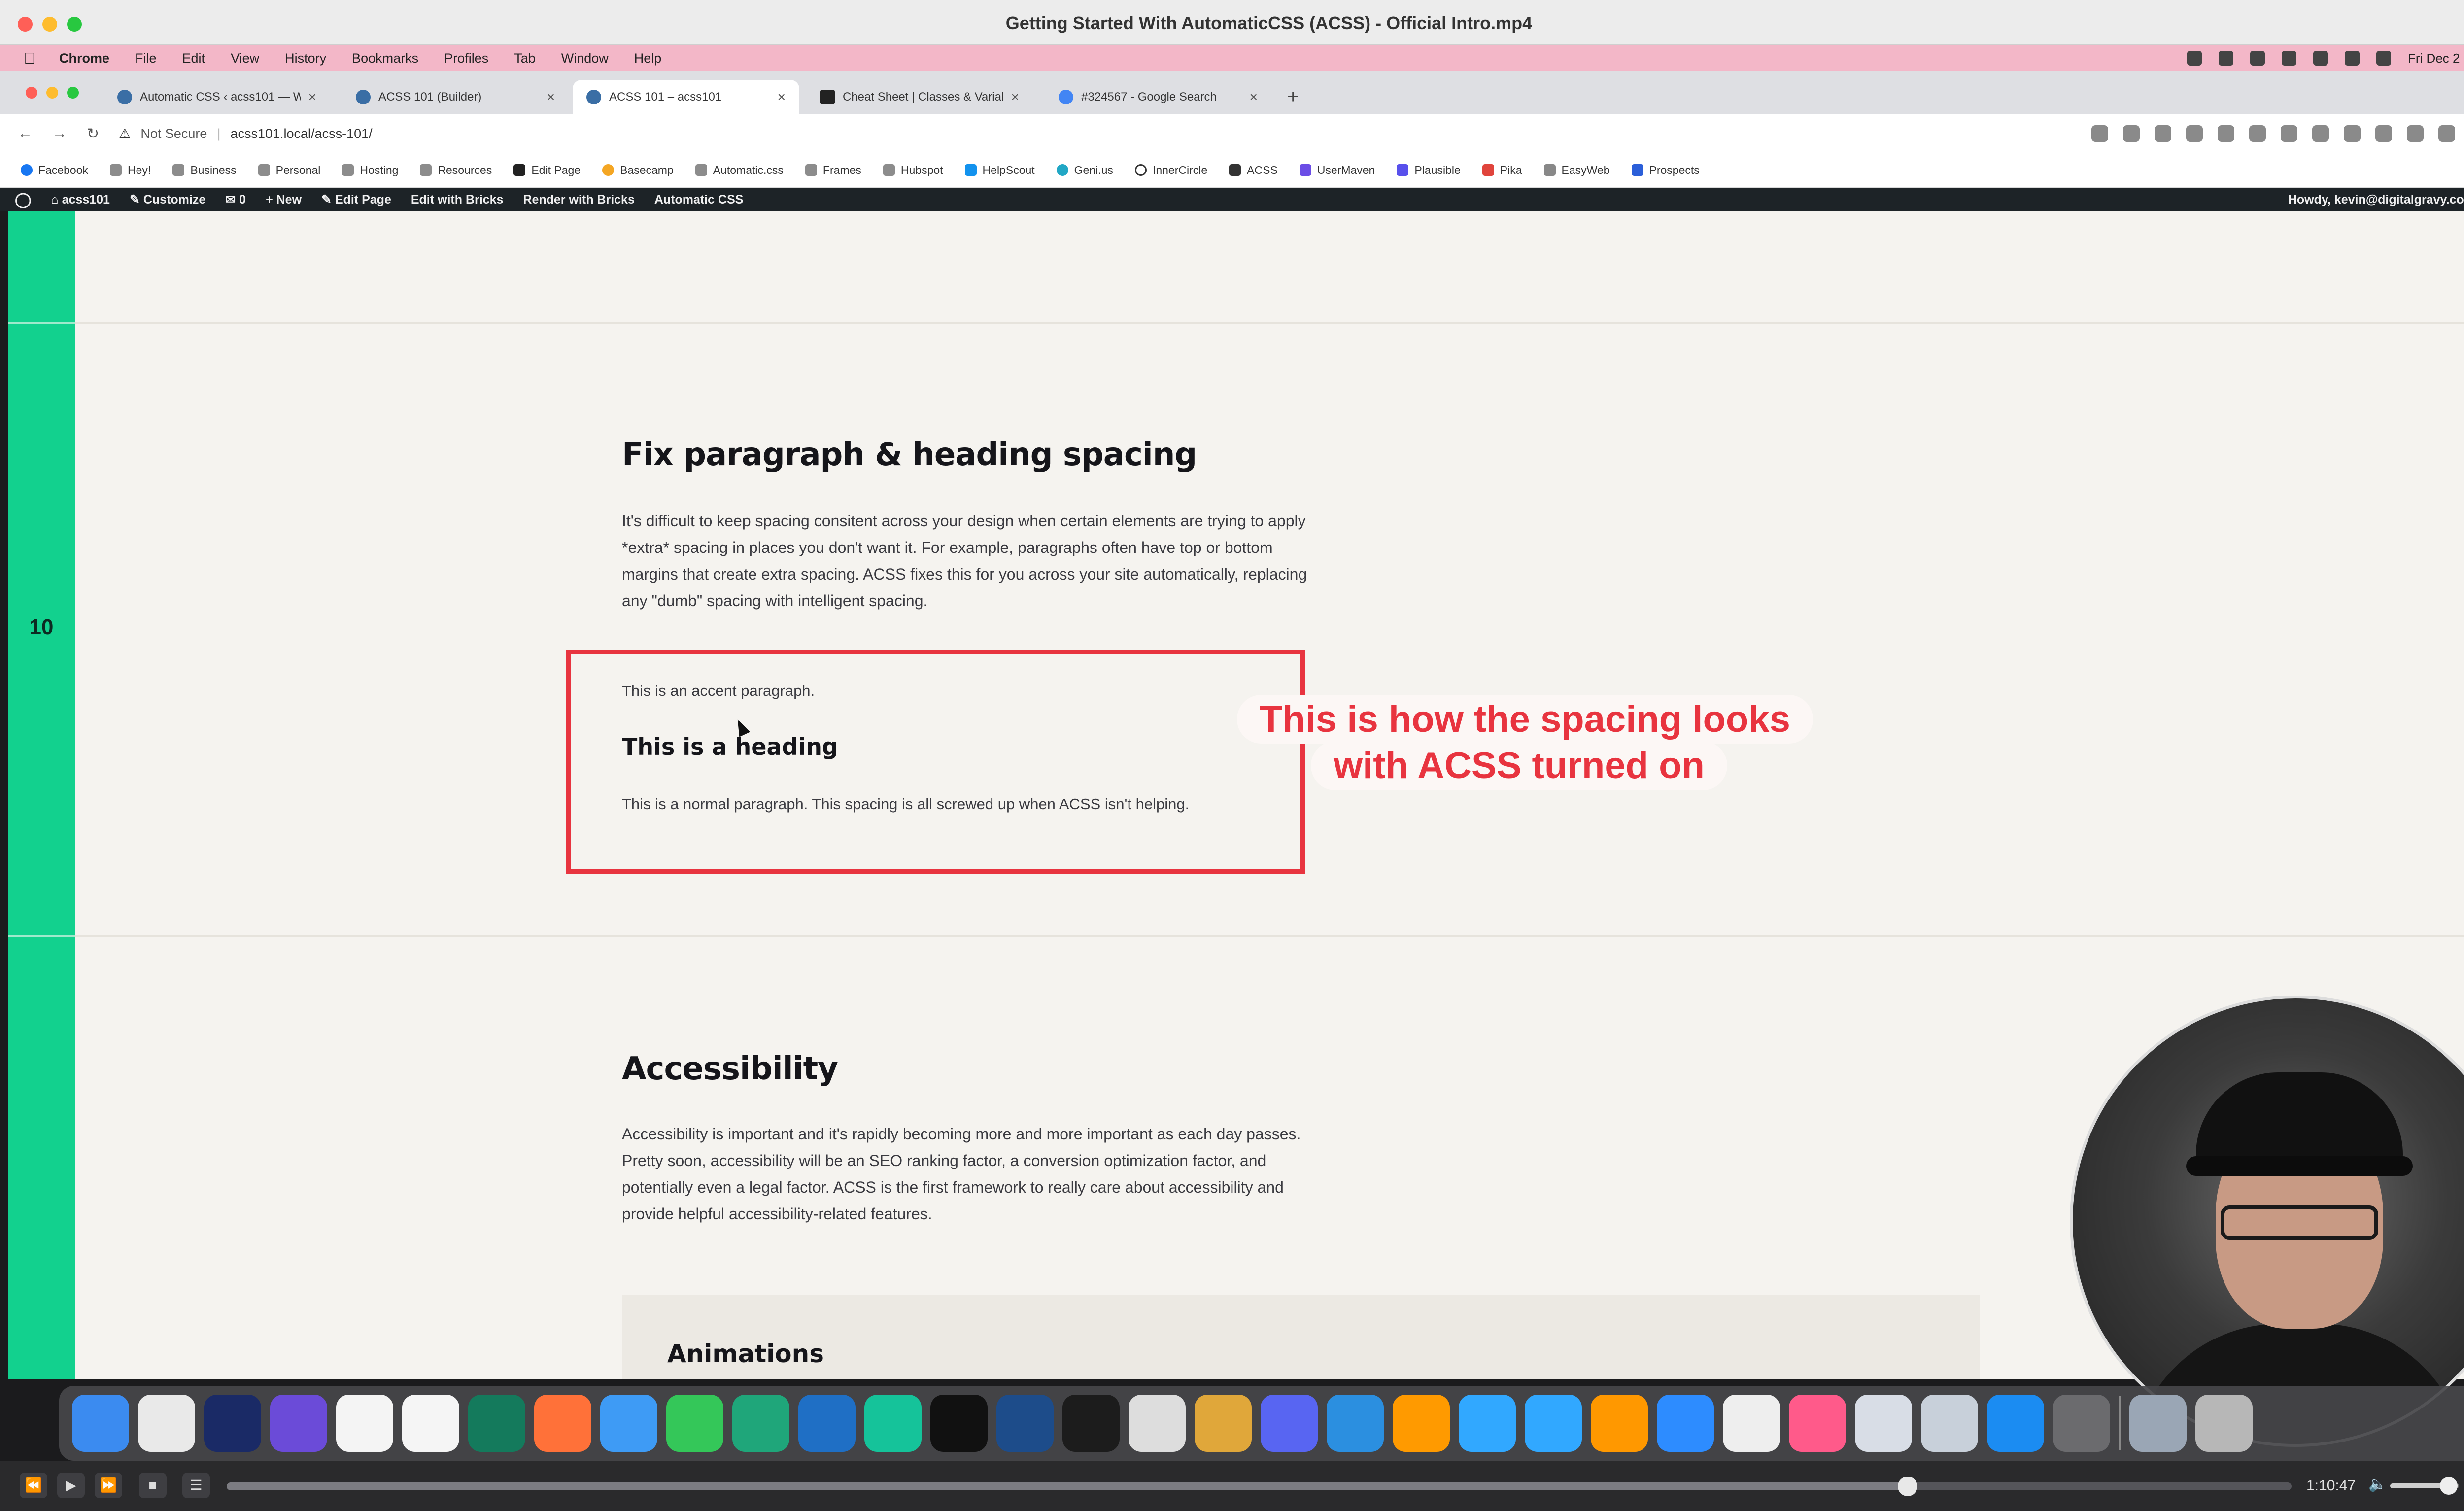  What do you see at coordinates (739, 170) in the screenshot?
I see `bookmark-automatic-css: Automatic.css` at bounding box center [739, 170].